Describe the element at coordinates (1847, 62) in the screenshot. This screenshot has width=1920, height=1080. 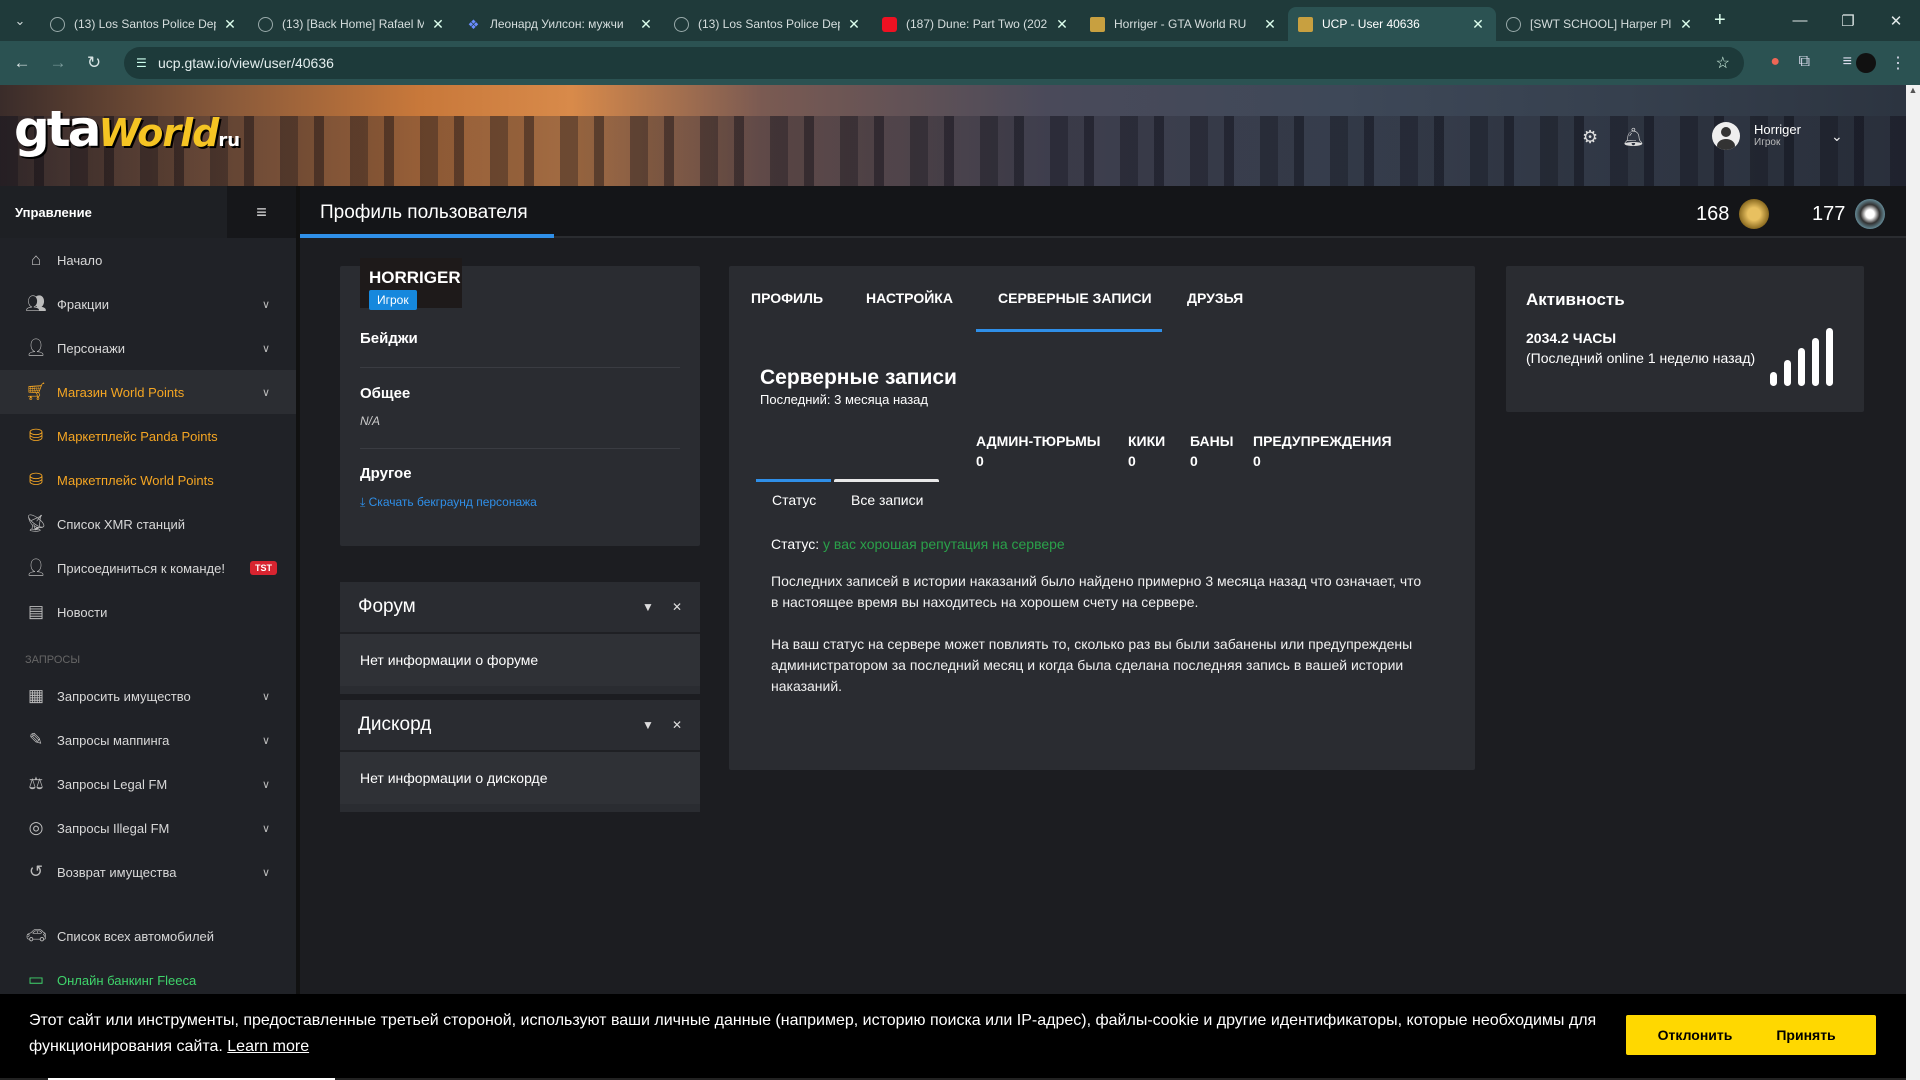
I see `media-control-icon: ≡` at that location.